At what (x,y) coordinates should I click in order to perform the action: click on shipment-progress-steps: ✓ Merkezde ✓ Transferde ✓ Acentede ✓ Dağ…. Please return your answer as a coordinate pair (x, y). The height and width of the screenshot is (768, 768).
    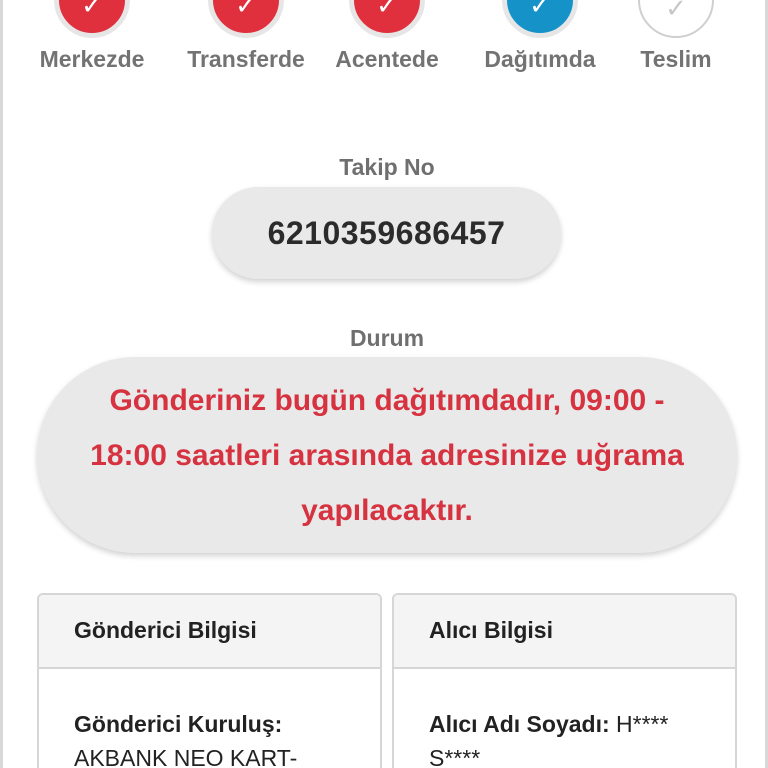
    Looking at the image, I should click on (385, 40).